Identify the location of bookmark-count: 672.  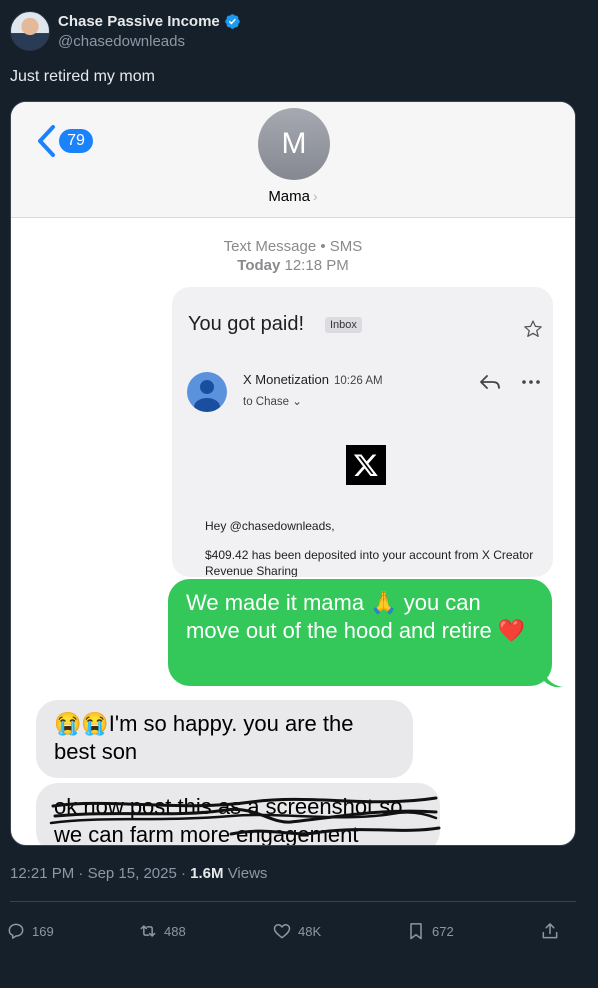
(443, 931).